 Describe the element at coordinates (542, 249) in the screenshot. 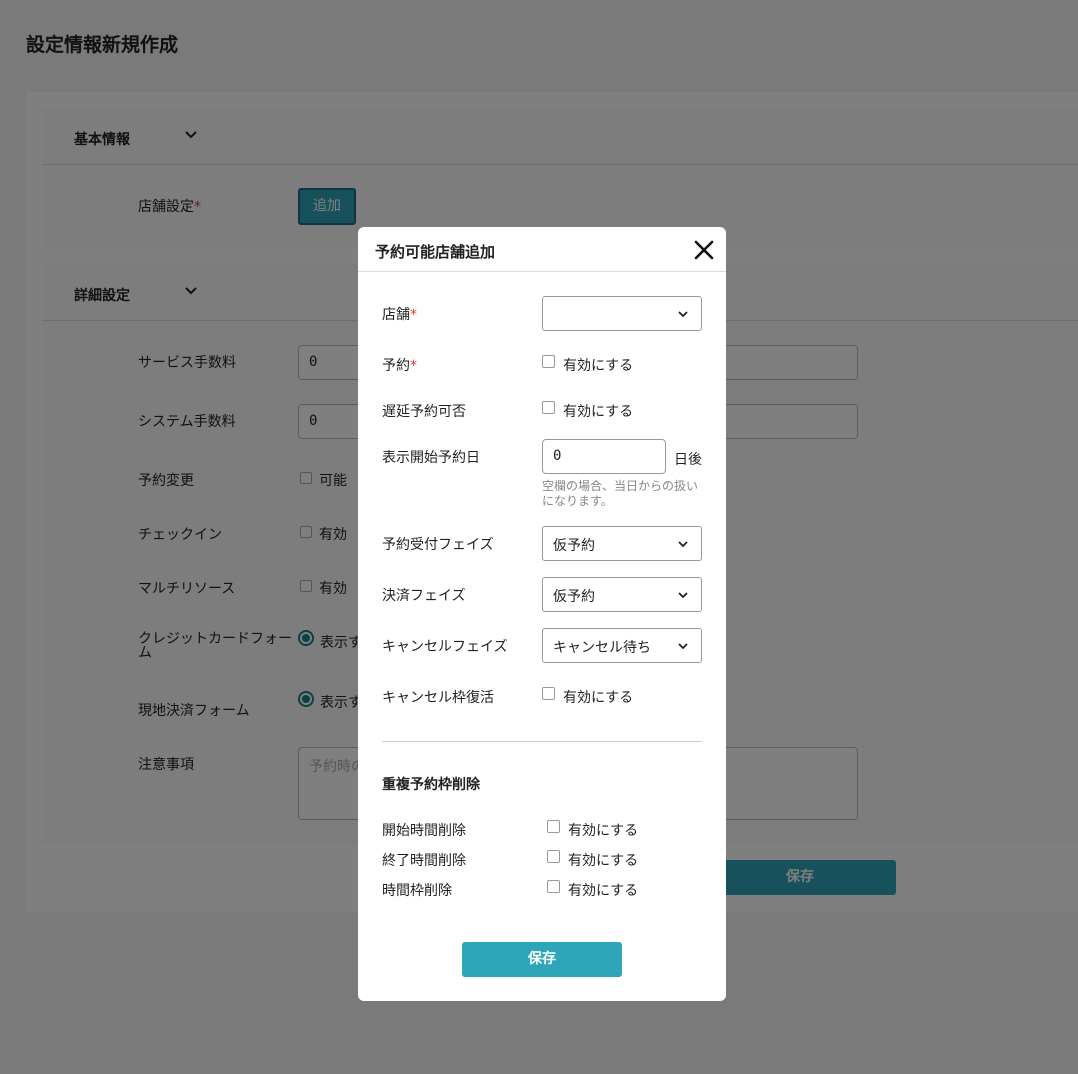

I see `modal-header: 予約可能店舗追加` at that location.